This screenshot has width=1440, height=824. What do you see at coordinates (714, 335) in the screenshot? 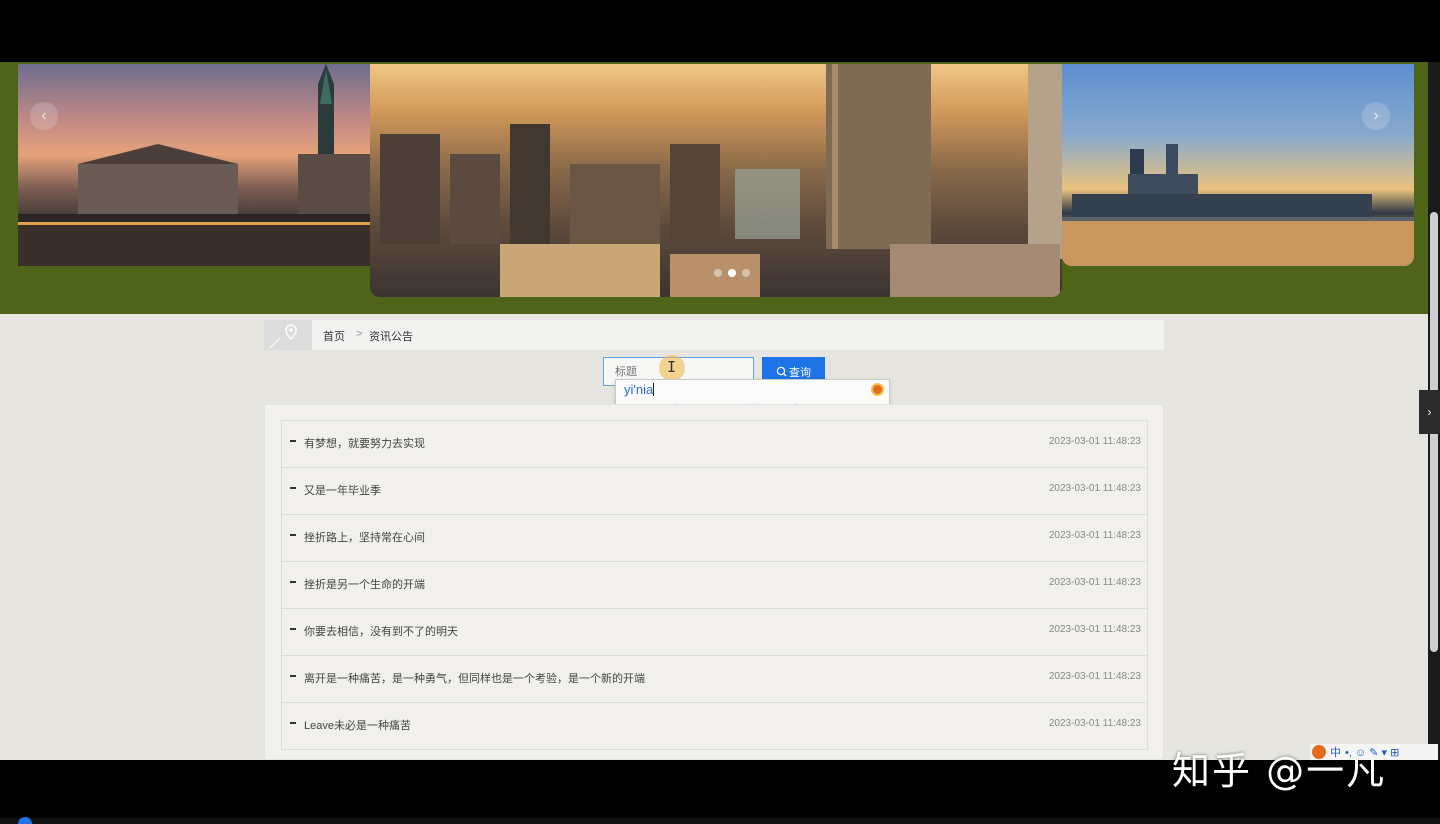
I see `breadcrumb: 首页 > 资讯公告` at bounding box center [714, 335].